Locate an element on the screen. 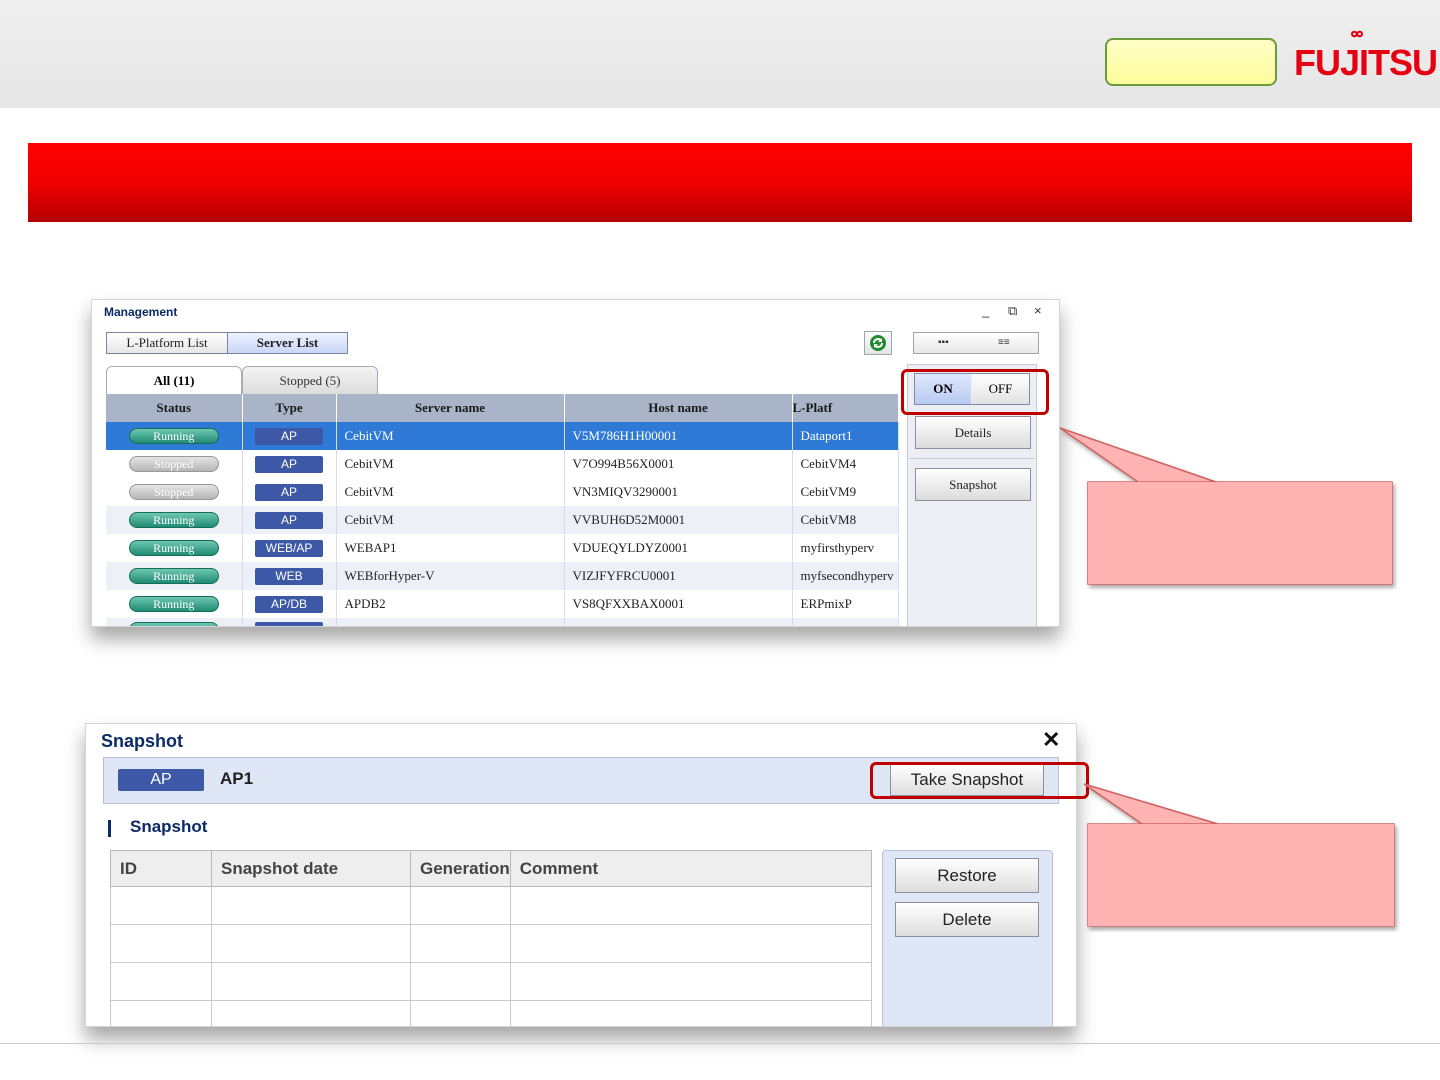 The width and height of the screenshot is (1440, 1080). title-banner is located at coordinates (720, 182).